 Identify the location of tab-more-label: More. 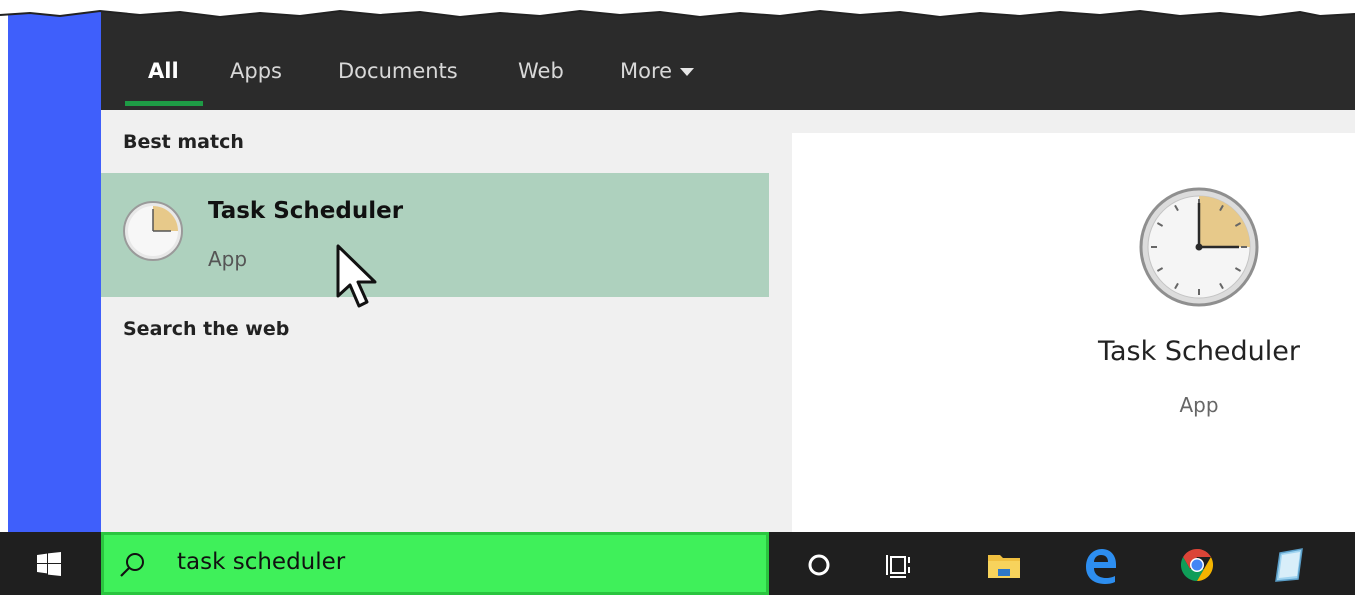
(646, 71).